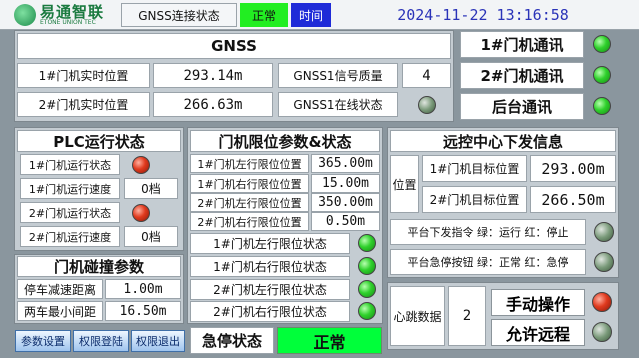  What do you see at coordinates (151, 188) in the screenshot?
I see `plc-gate1-speed: 0档` at bounding box center [151, 188].